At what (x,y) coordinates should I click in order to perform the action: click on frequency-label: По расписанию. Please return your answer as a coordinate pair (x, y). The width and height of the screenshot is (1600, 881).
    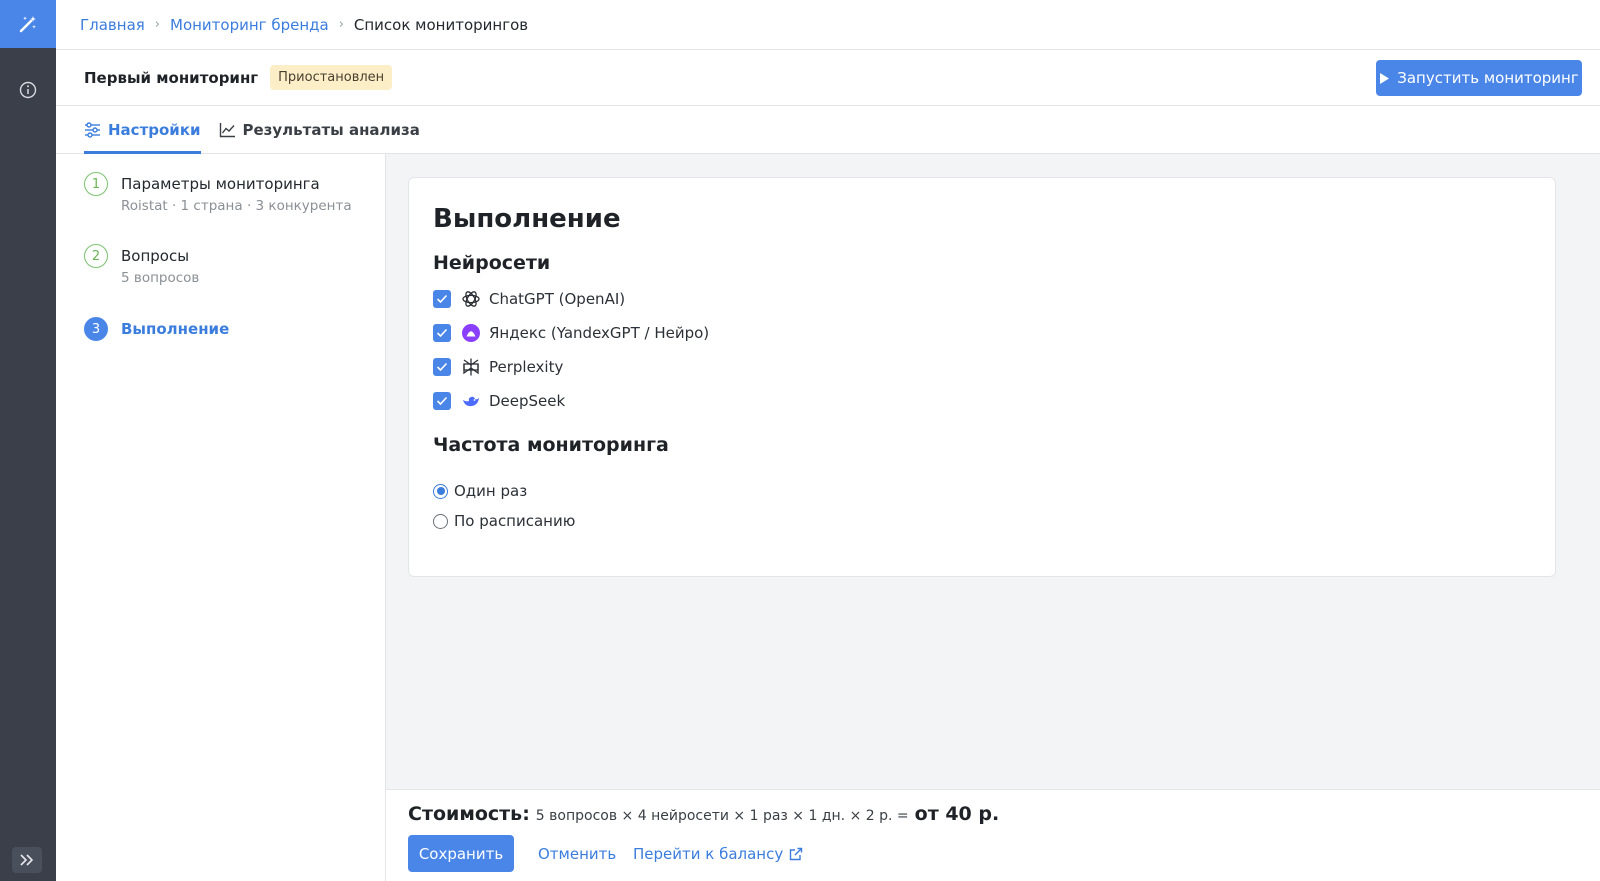
    Looking at the image, I should click on (515, 521).